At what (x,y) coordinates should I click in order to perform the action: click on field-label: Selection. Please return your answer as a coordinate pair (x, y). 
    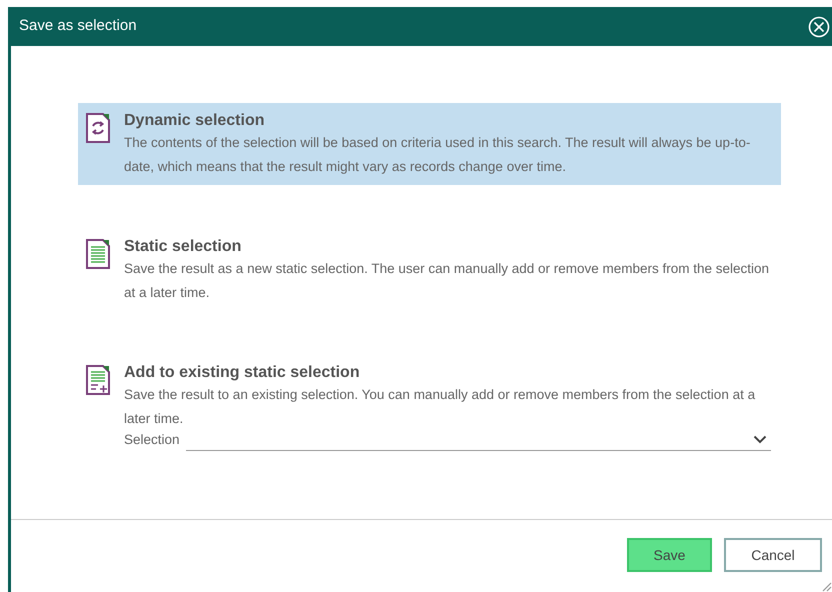
    Looking at the image, I should click on (152, 440).